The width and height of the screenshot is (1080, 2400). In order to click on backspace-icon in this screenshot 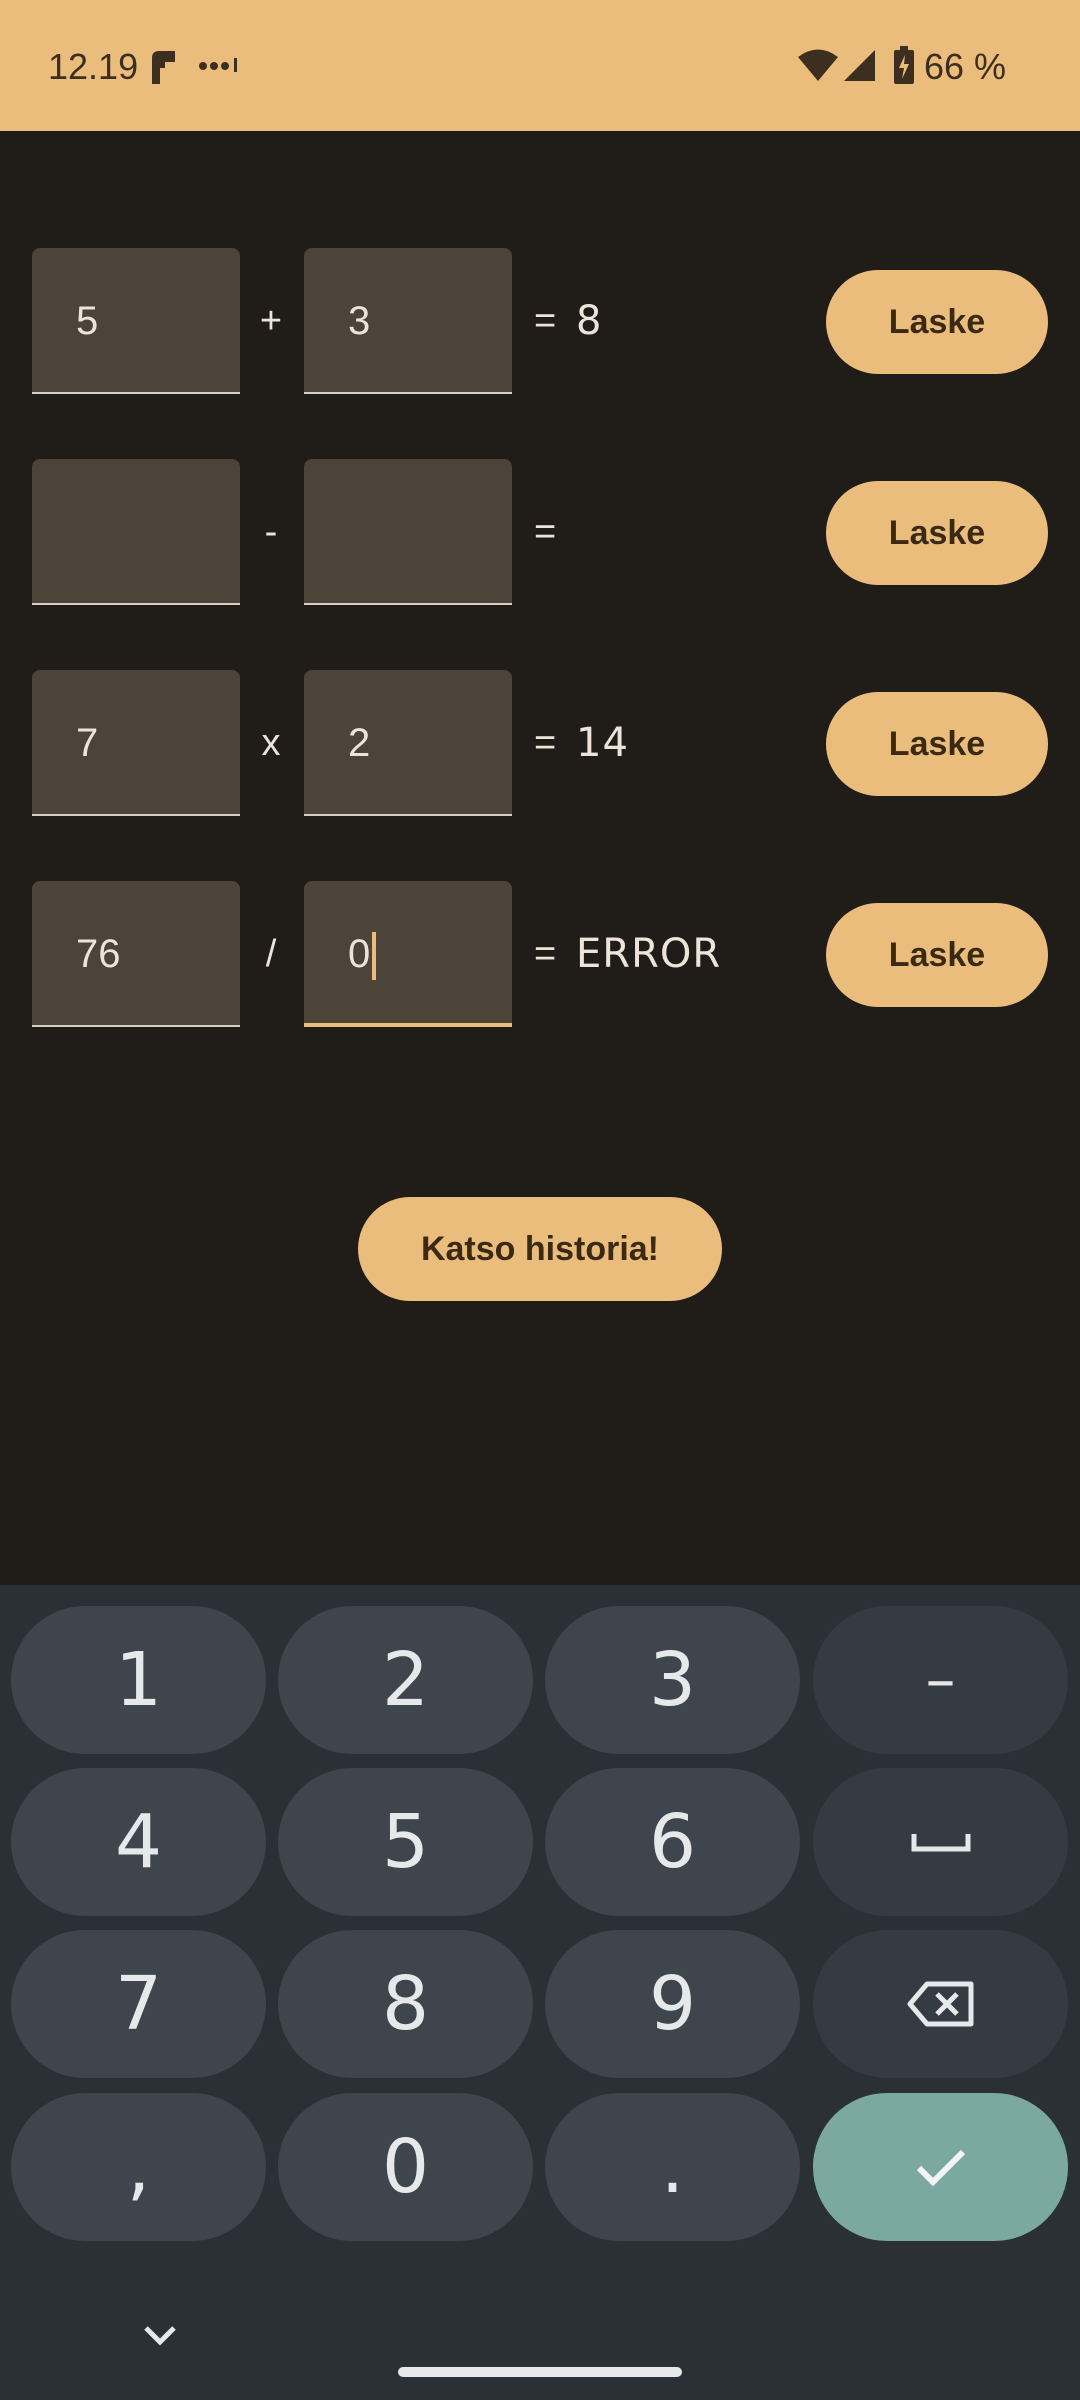, I will do `click(940, 2004)`.